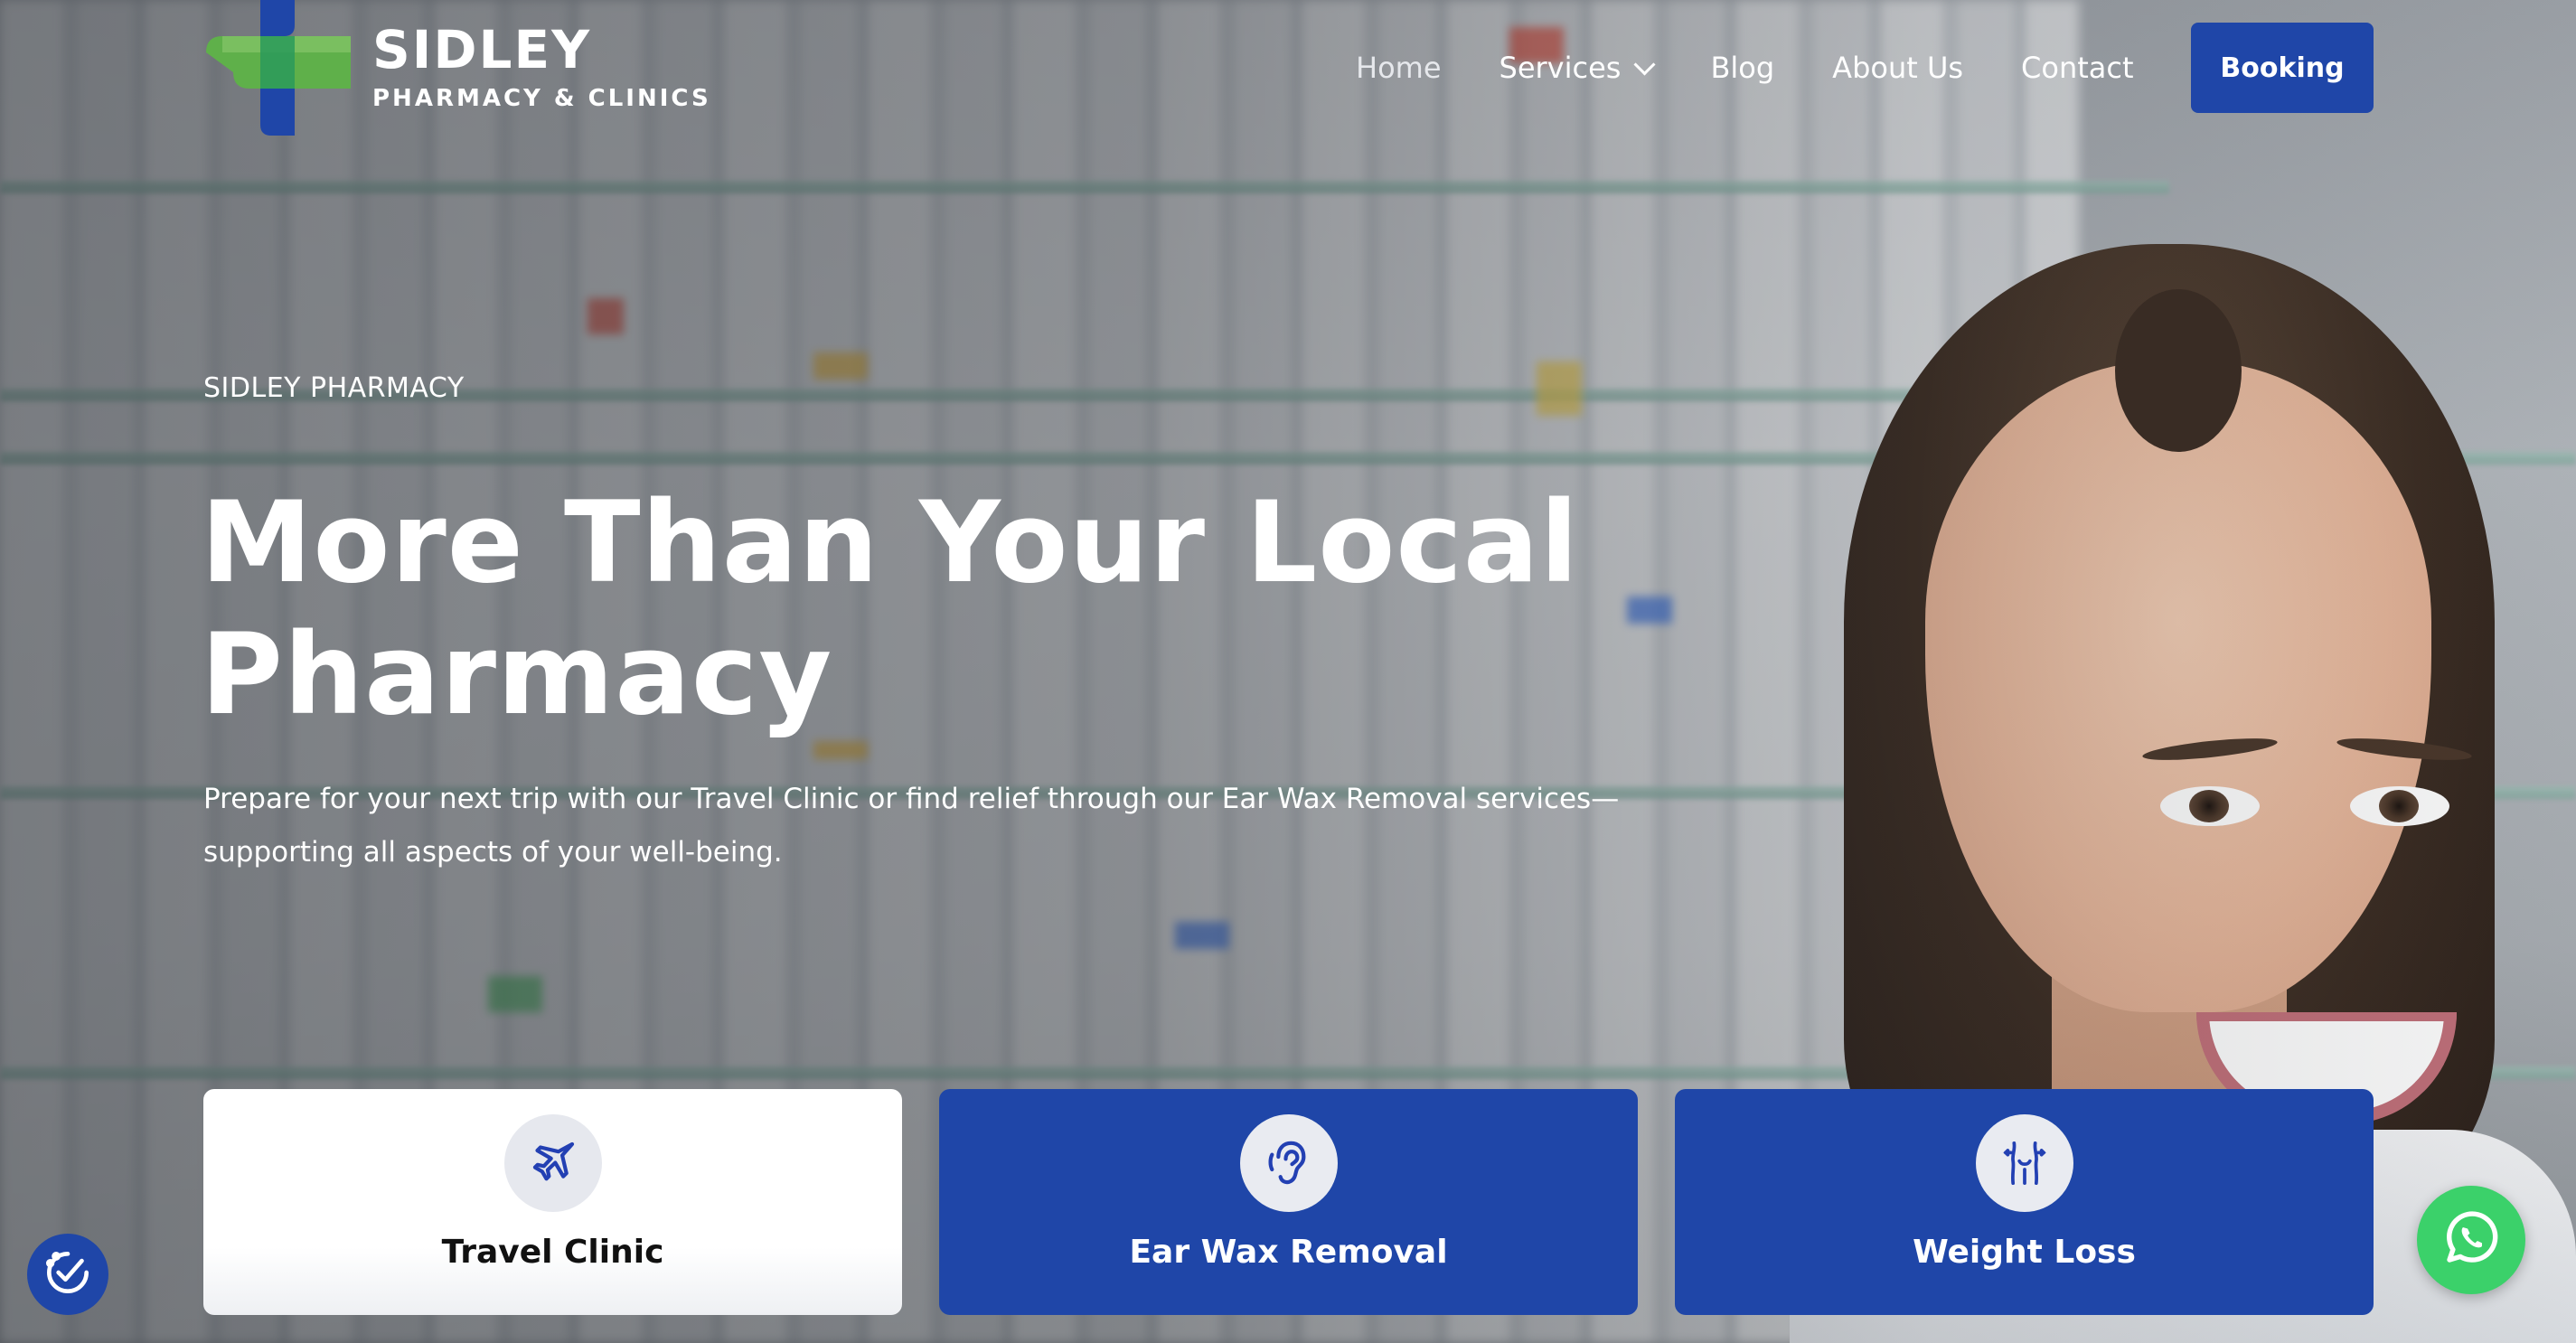 The height and width of the screenshot is (1343, 2576). Describe the element at coordinates (1289, 1163) in the screenshot. I see `ear-icon` at that location.